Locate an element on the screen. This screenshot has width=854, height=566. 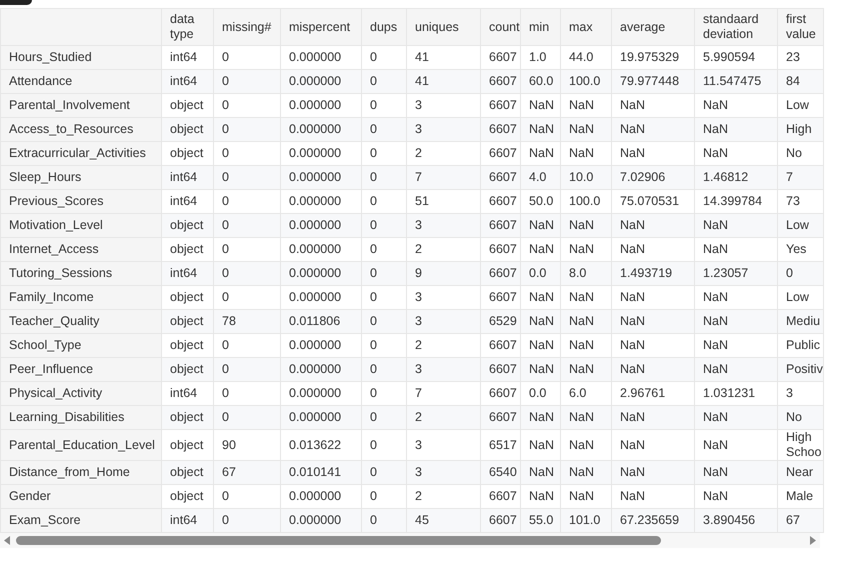
horizontal-scrollbar is located at coordinates (410, 540).